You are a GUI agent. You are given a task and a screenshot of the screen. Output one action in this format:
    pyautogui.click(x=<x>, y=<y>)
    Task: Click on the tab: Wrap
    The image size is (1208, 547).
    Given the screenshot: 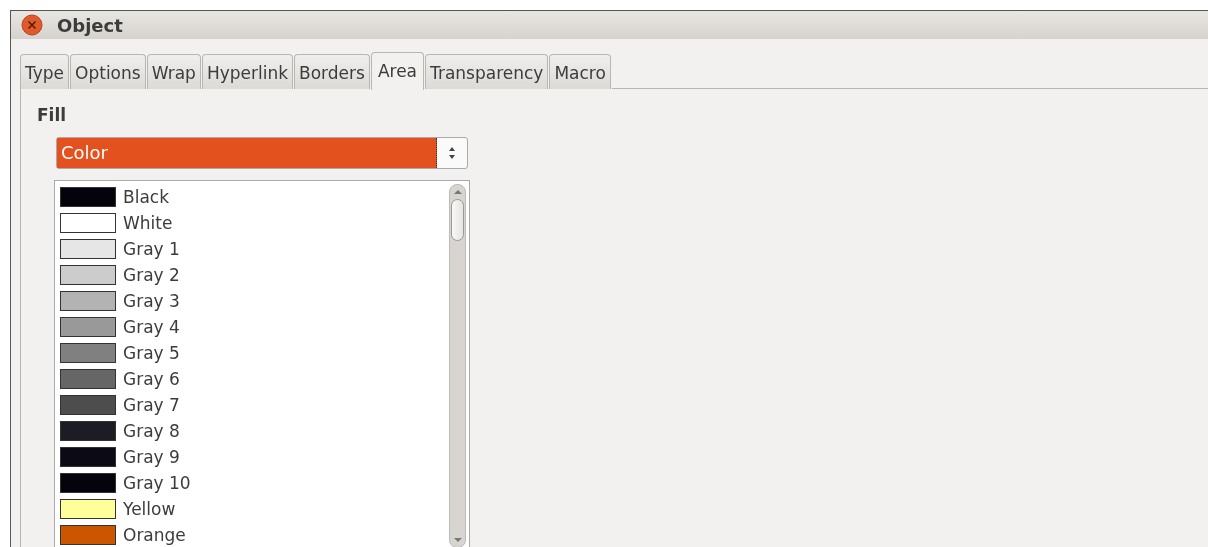 What is the action you would take?
    pyautogui.click(x=173, y=71)
    